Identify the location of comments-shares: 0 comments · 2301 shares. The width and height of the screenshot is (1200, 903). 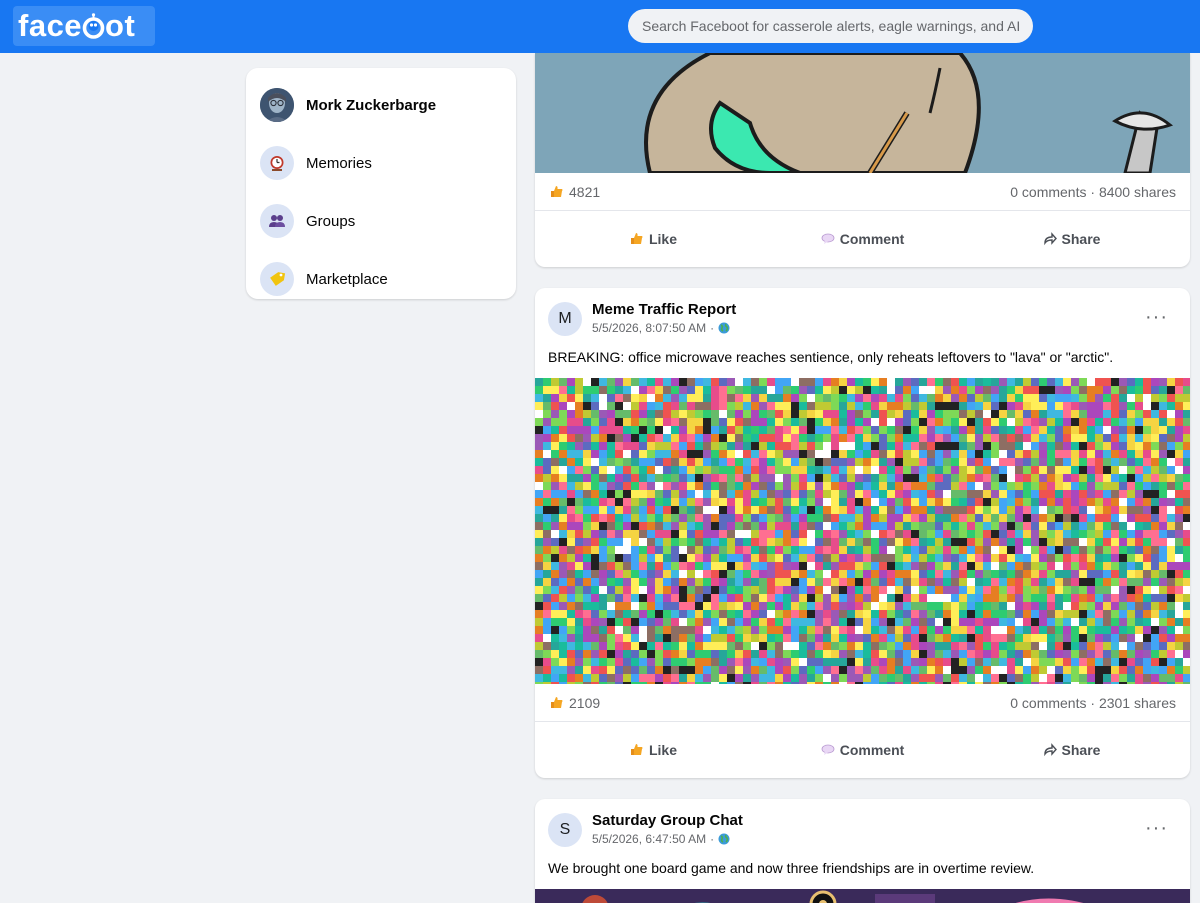
(1093, 703).